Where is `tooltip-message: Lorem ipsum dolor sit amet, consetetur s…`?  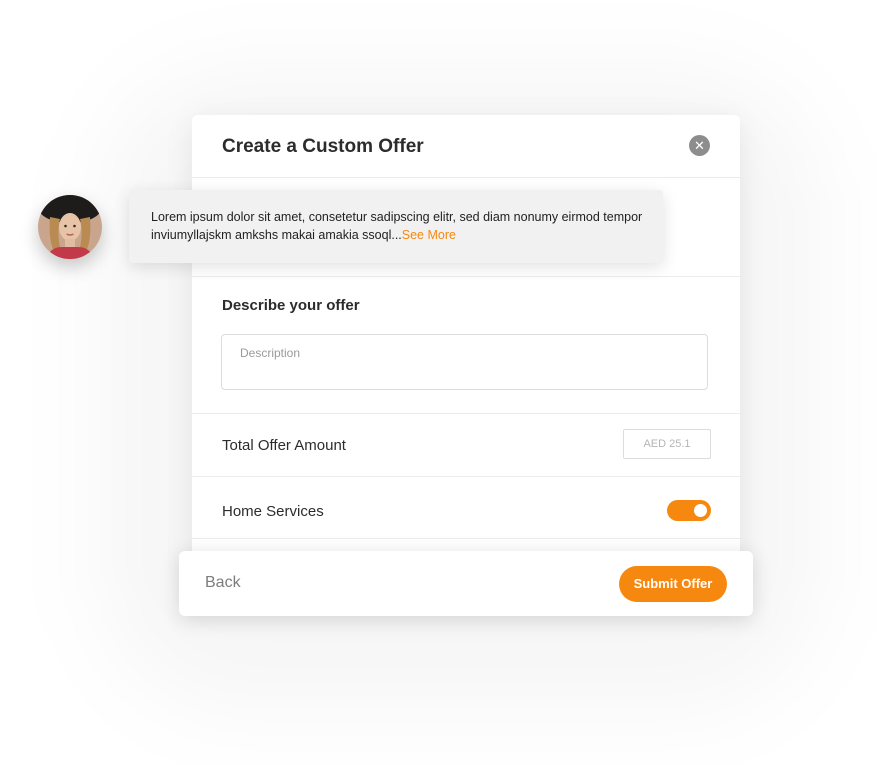
tooltip-message: Lorem ipsum dolor sit amet, consetetur s… is located at coordinates (401, 226).